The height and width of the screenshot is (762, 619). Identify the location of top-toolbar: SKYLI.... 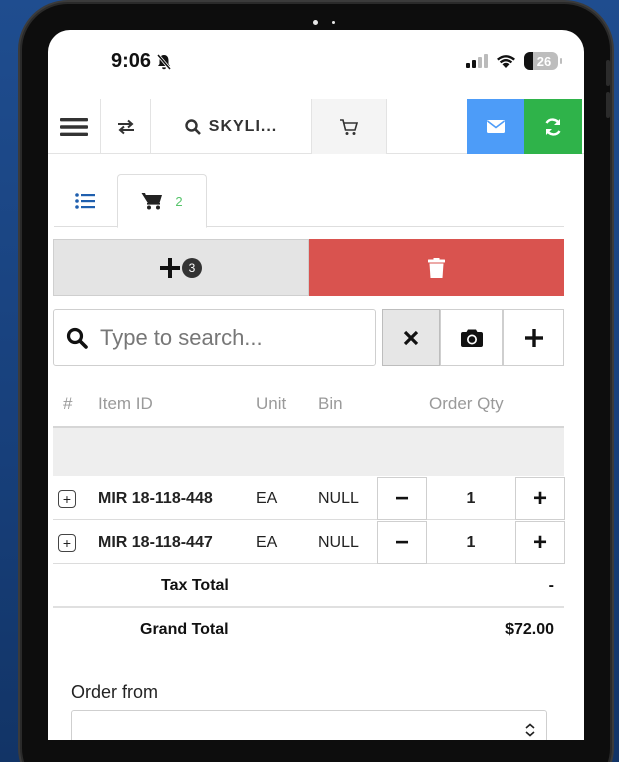
(316, 126).